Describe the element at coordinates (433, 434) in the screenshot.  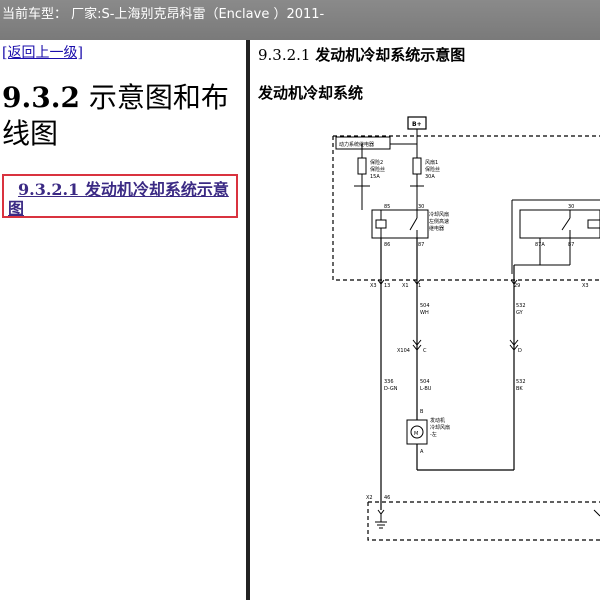
I see `motor-label3: -左` at that location.